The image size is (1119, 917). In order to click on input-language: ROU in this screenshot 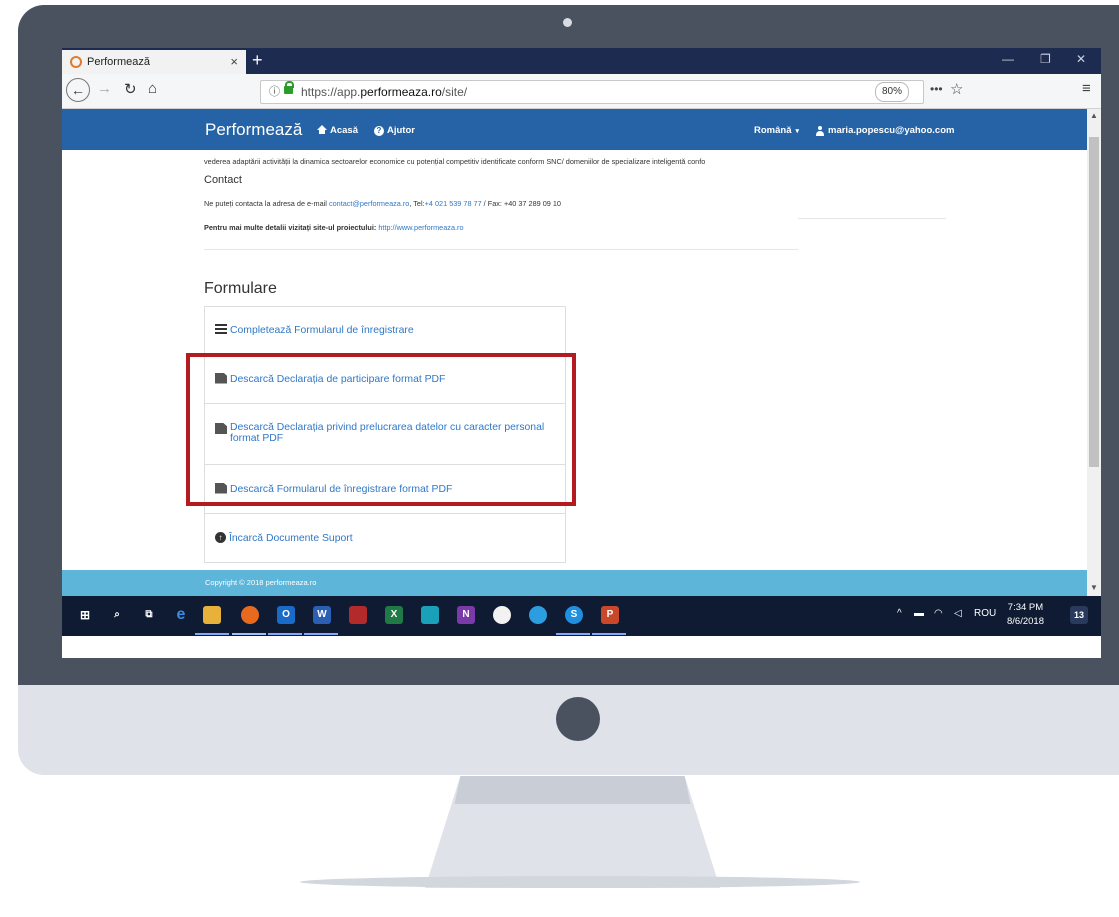, I will do `click(985, 613)`.